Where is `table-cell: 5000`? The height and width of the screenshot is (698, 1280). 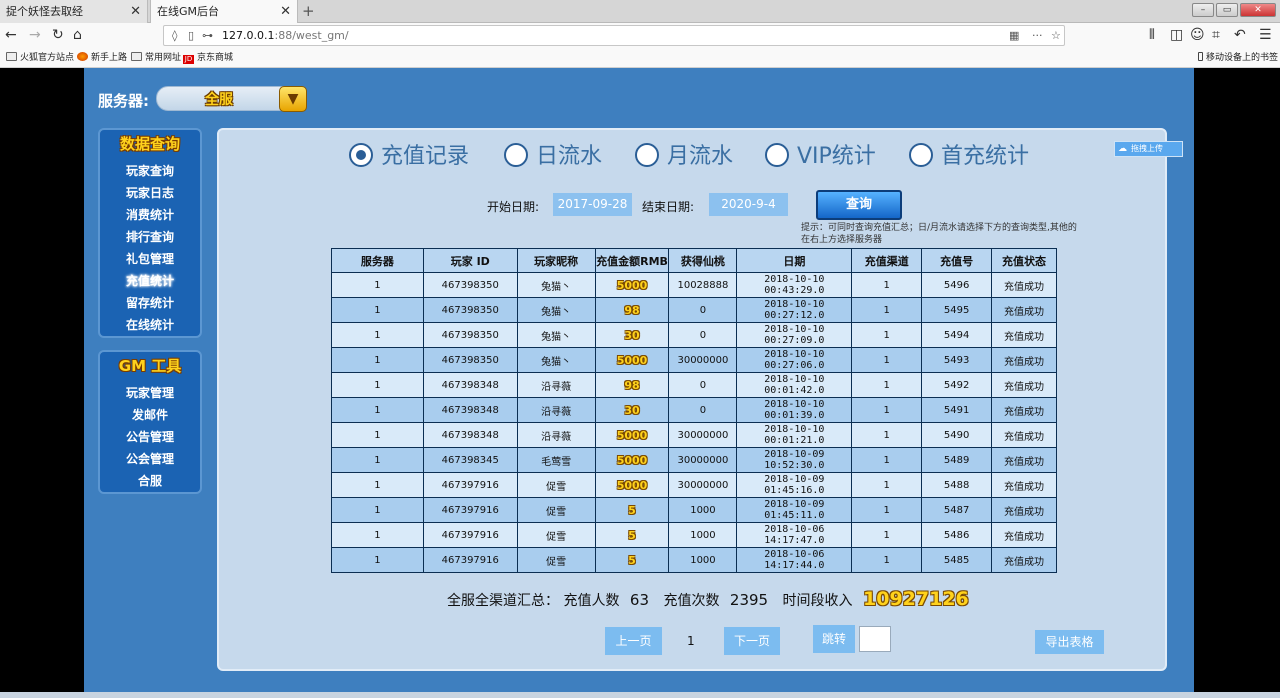
table-cell: 5000 is located at coordinates (632, 485).